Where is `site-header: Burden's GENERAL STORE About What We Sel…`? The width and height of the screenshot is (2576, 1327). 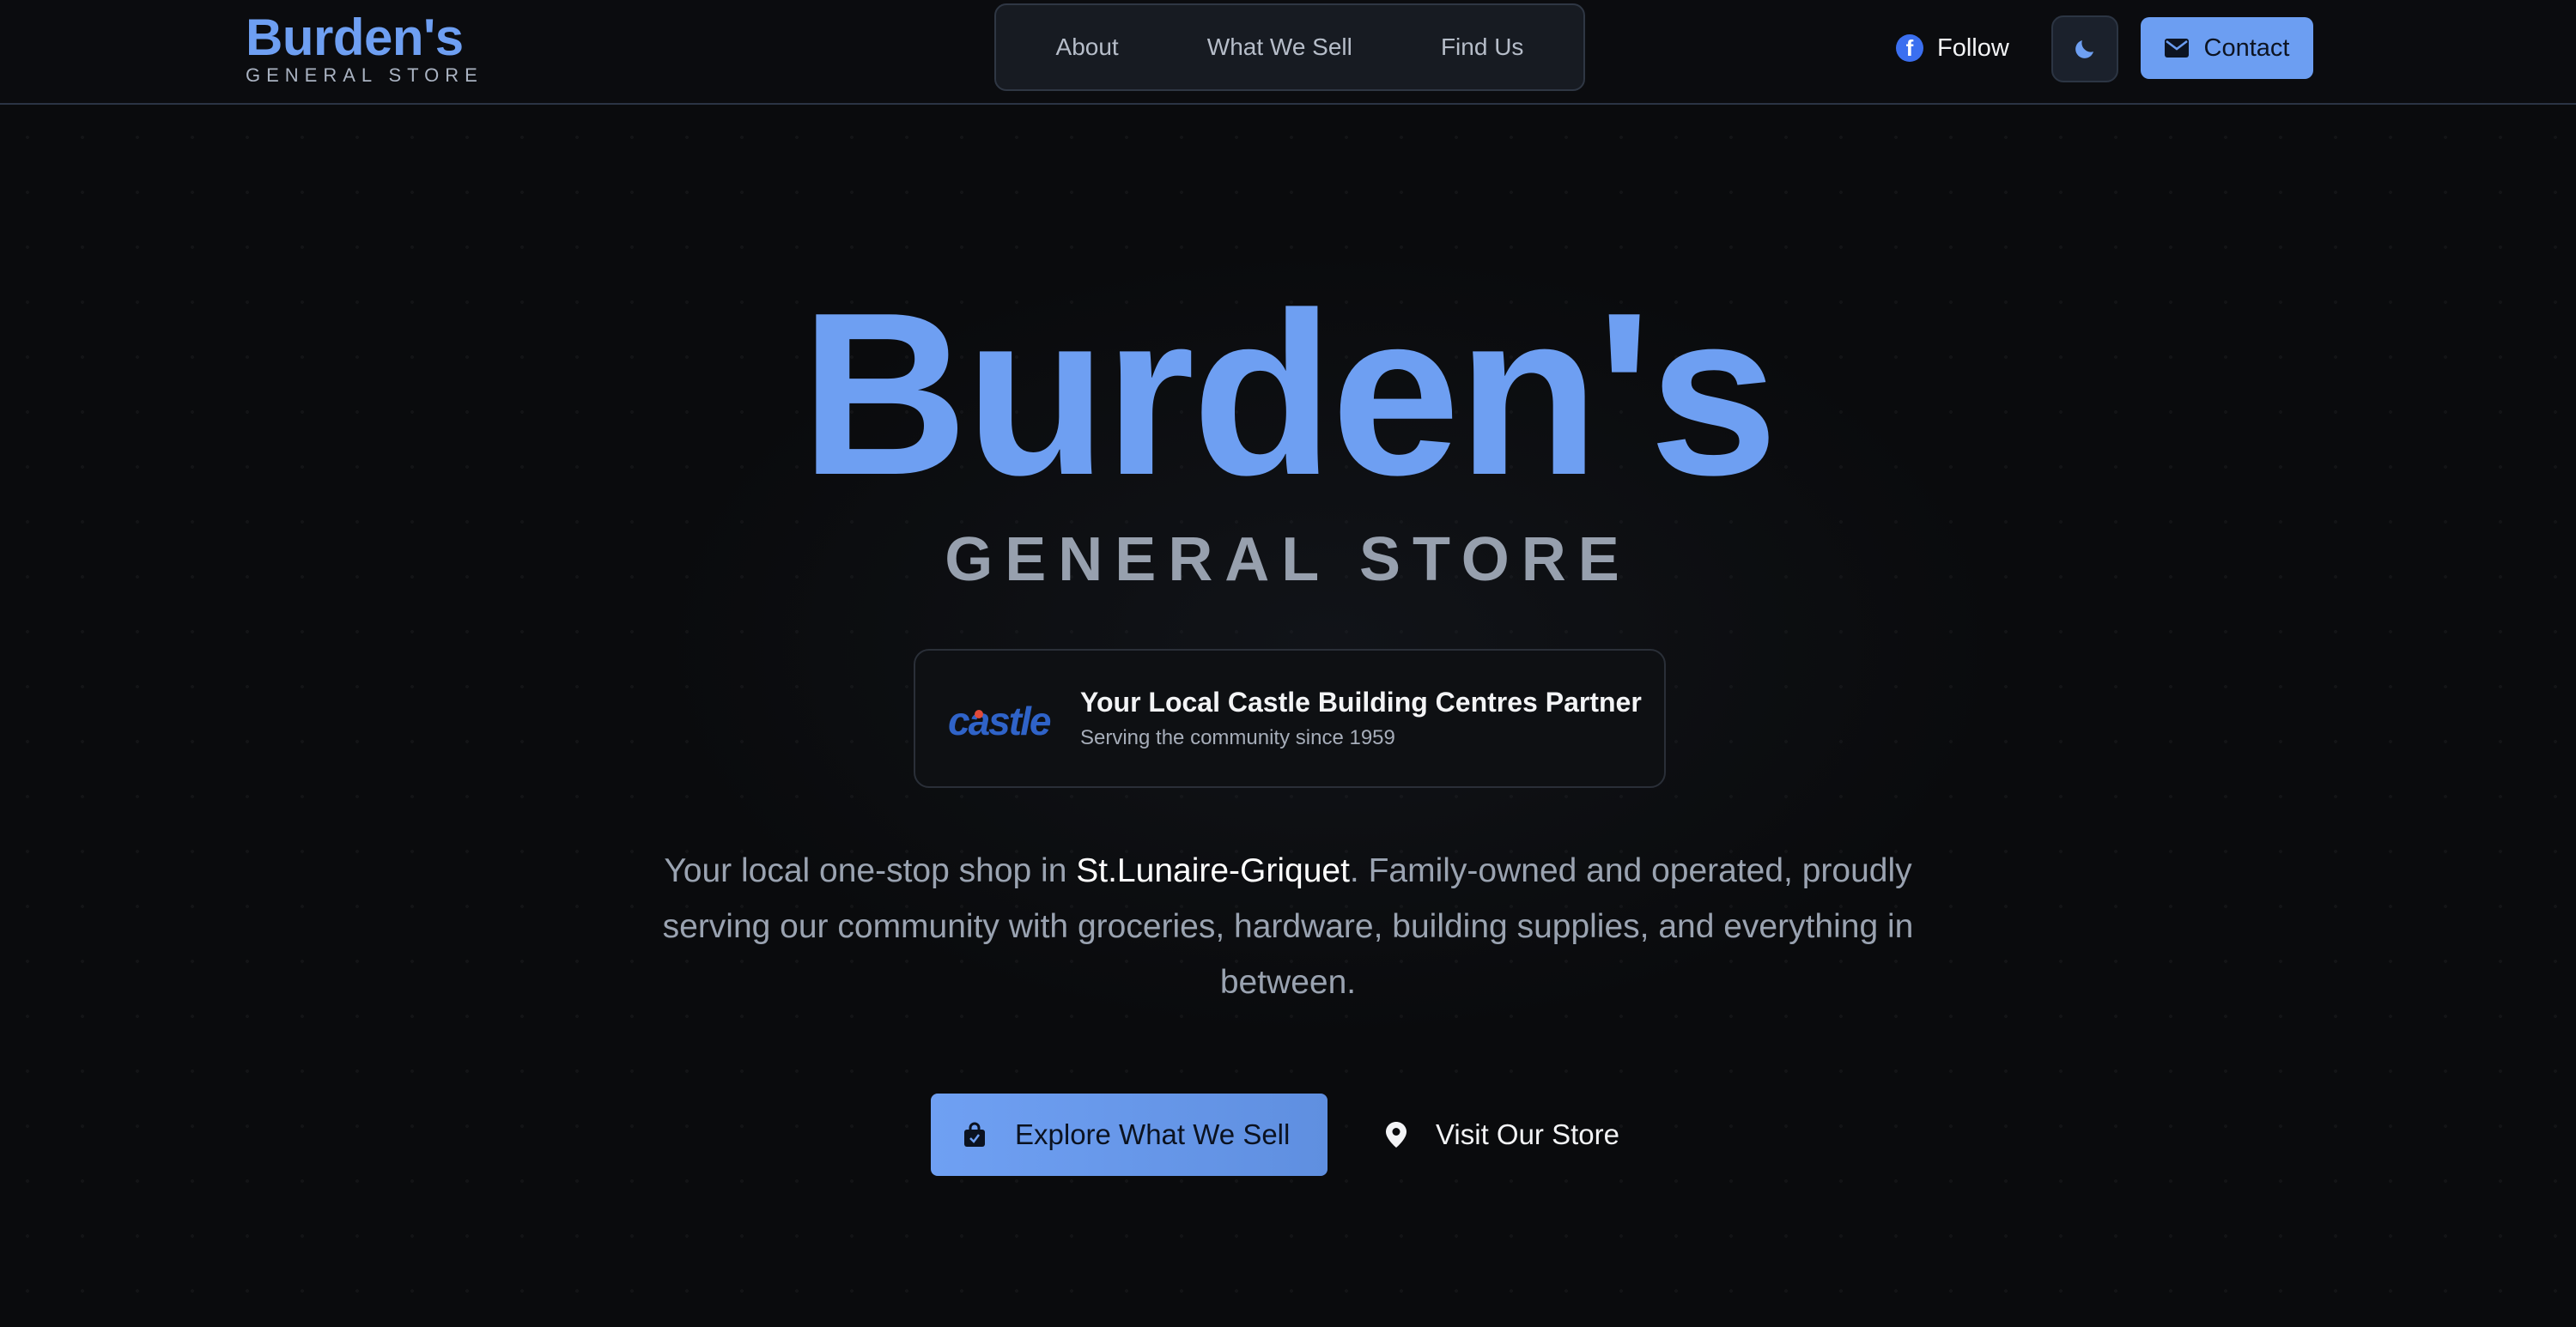
site-header: Burden's GENERAL STORE About What We Sel… is located at coordinates (1288, 52).